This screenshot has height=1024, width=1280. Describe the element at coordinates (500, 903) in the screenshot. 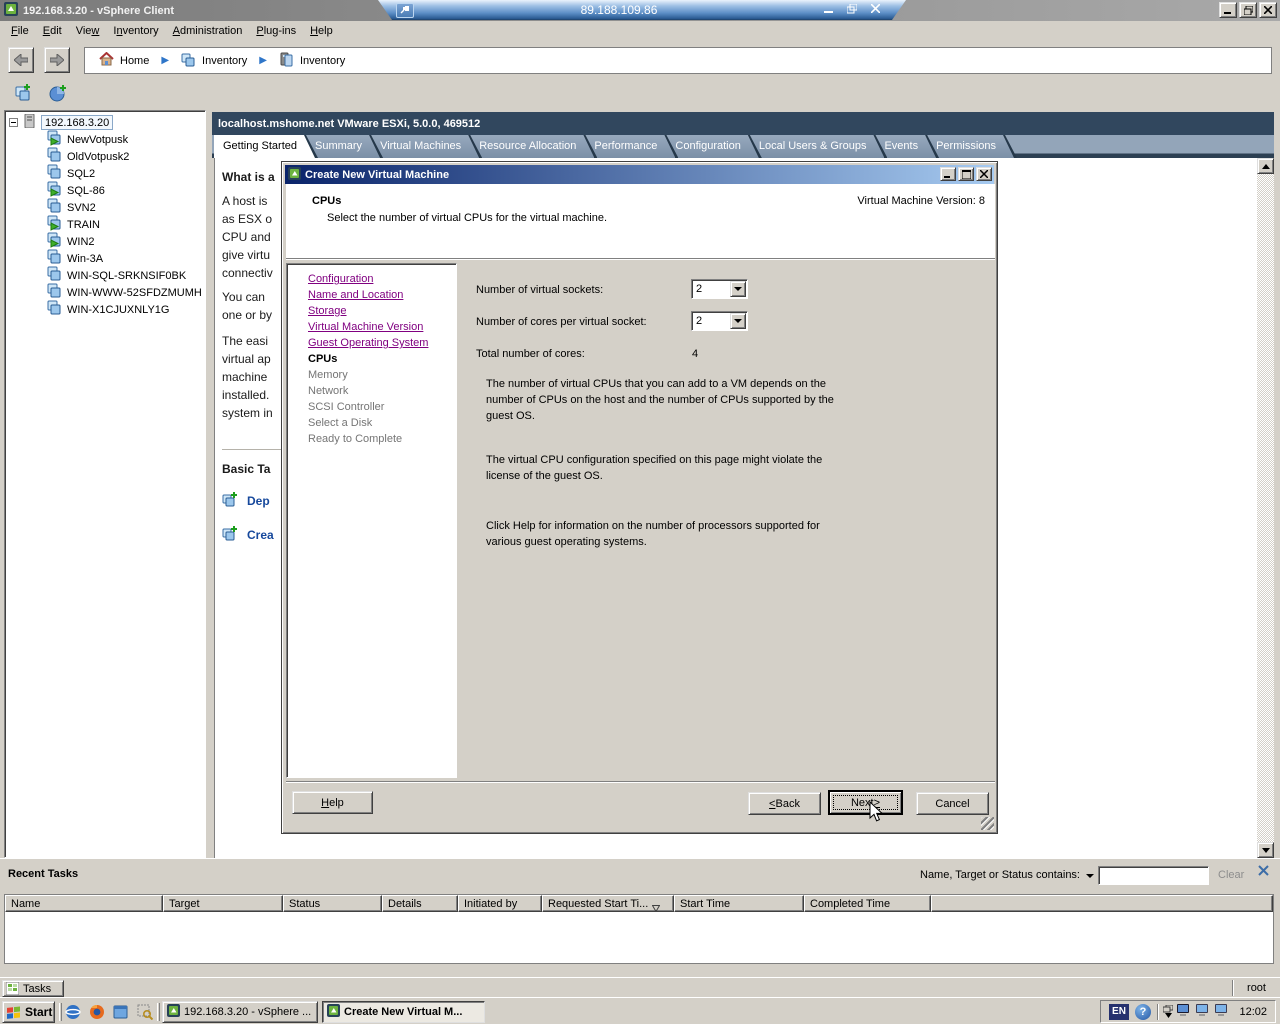

I see `column-header-initiated-by: Initiated by` at that location.